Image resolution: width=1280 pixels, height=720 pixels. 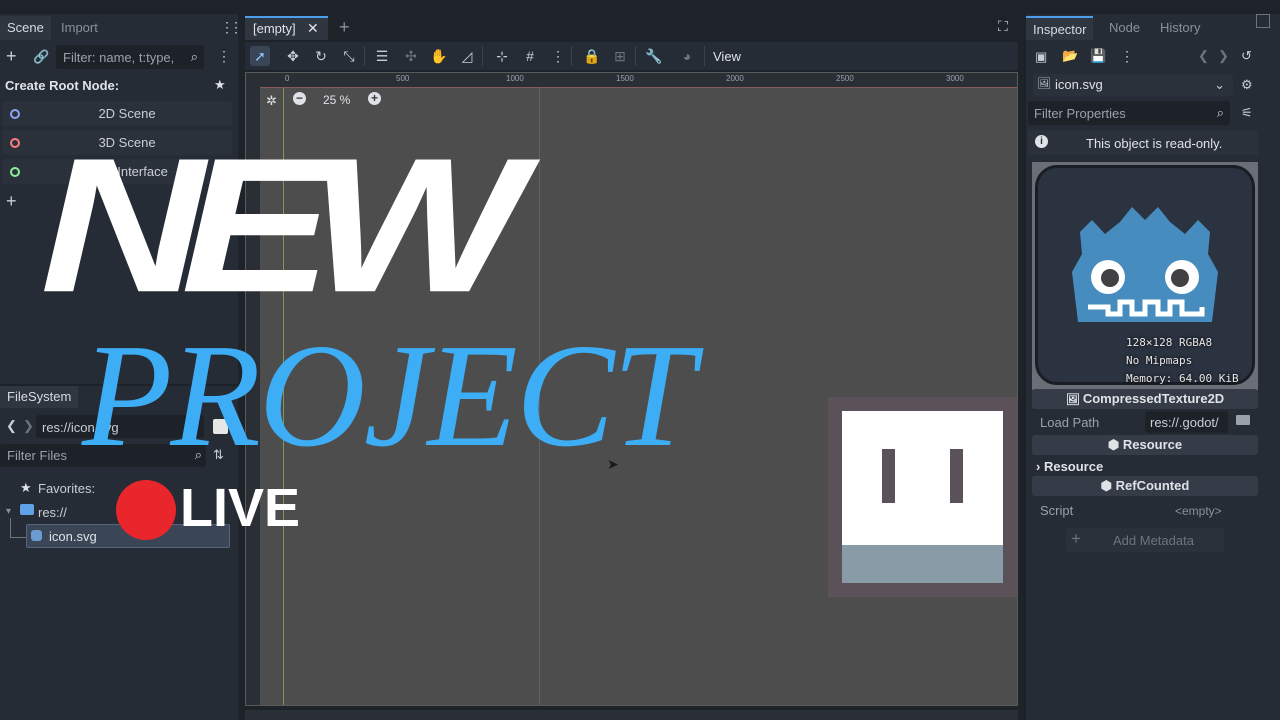 I want to click on distraction-free-icon: ⛶, so click(x=1003, y=26).